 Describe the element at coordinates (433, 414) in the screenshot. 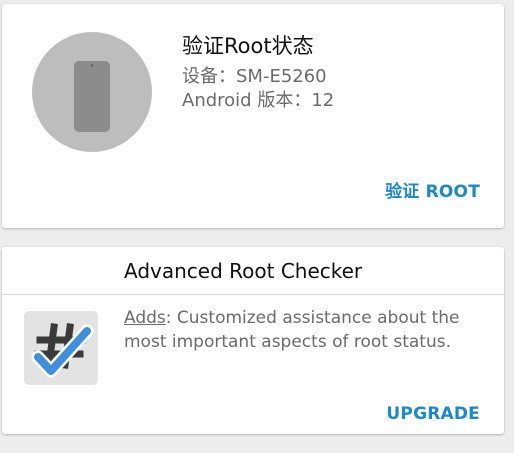

I see `upgrade-button: UPGRADE` at that location.